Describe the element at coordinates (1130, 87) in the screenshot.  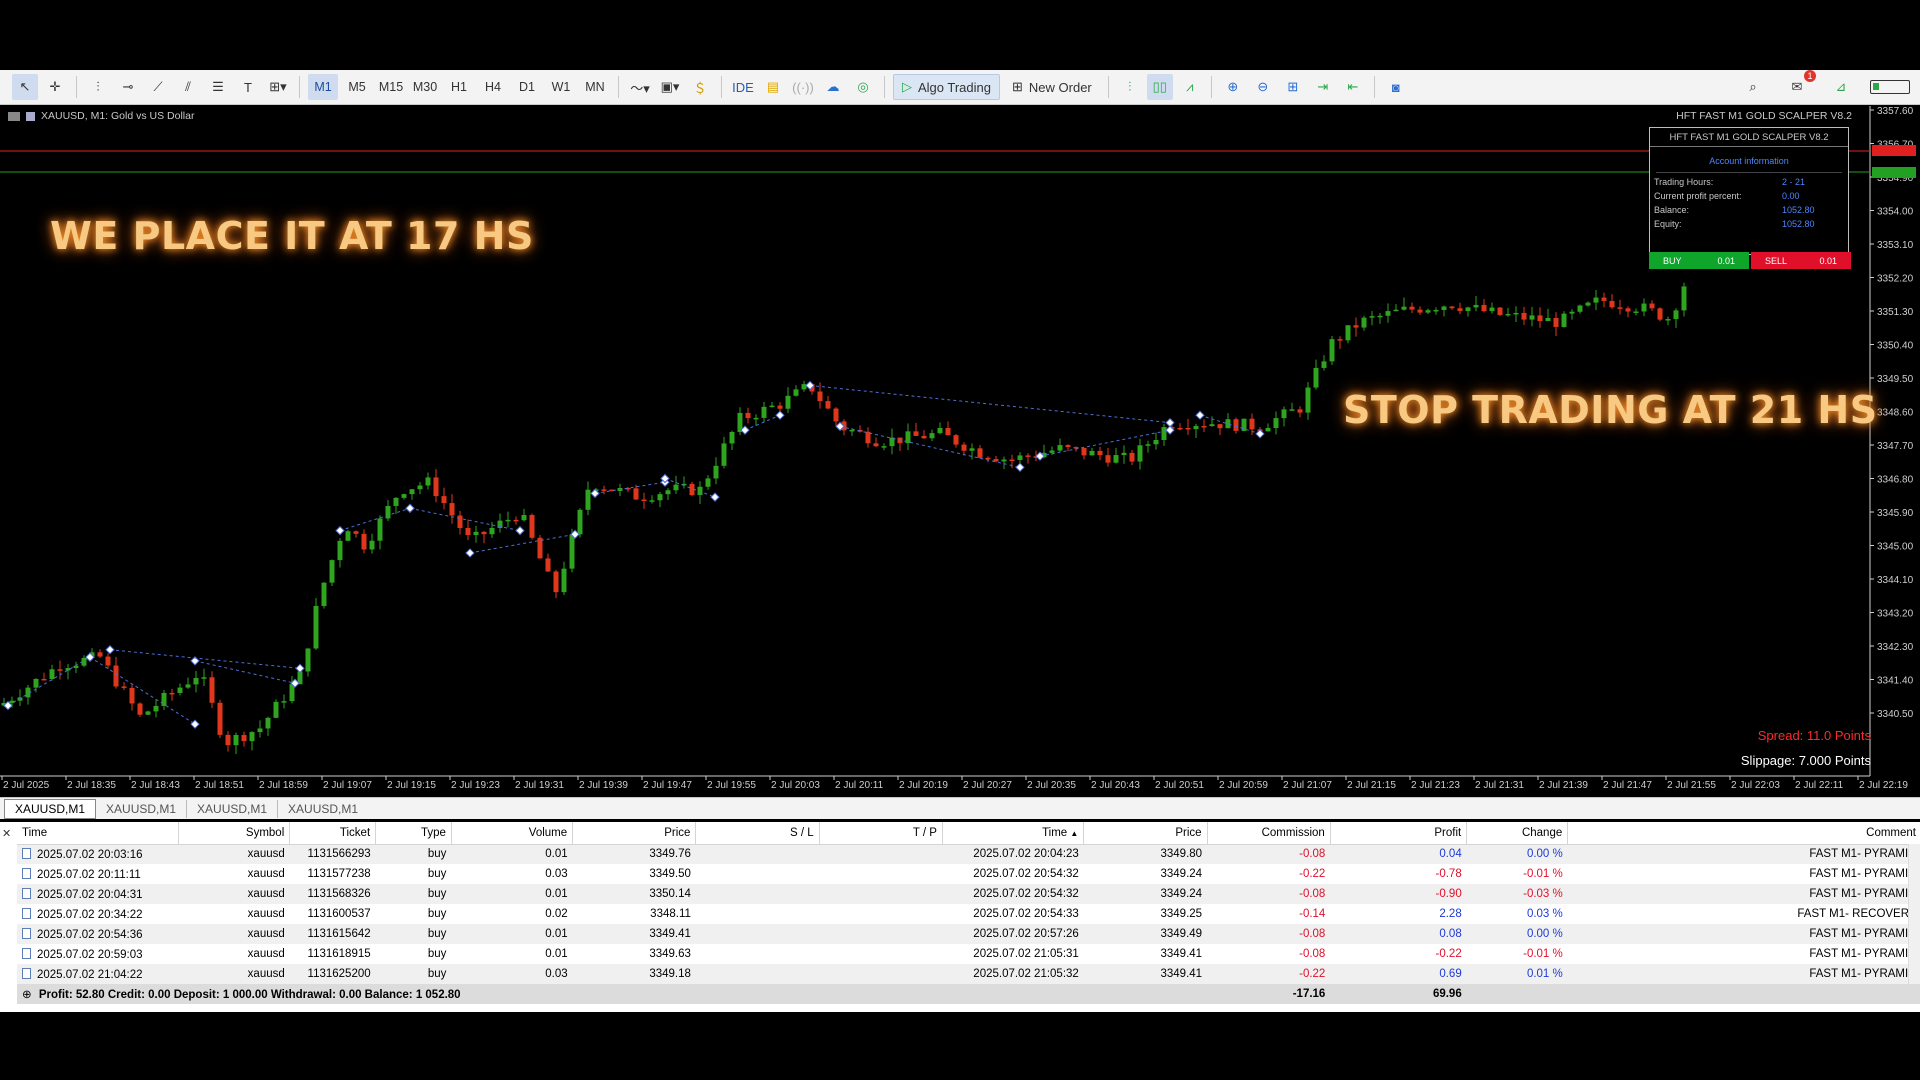
I see `bar-chart-icon: ⫶` at that location.